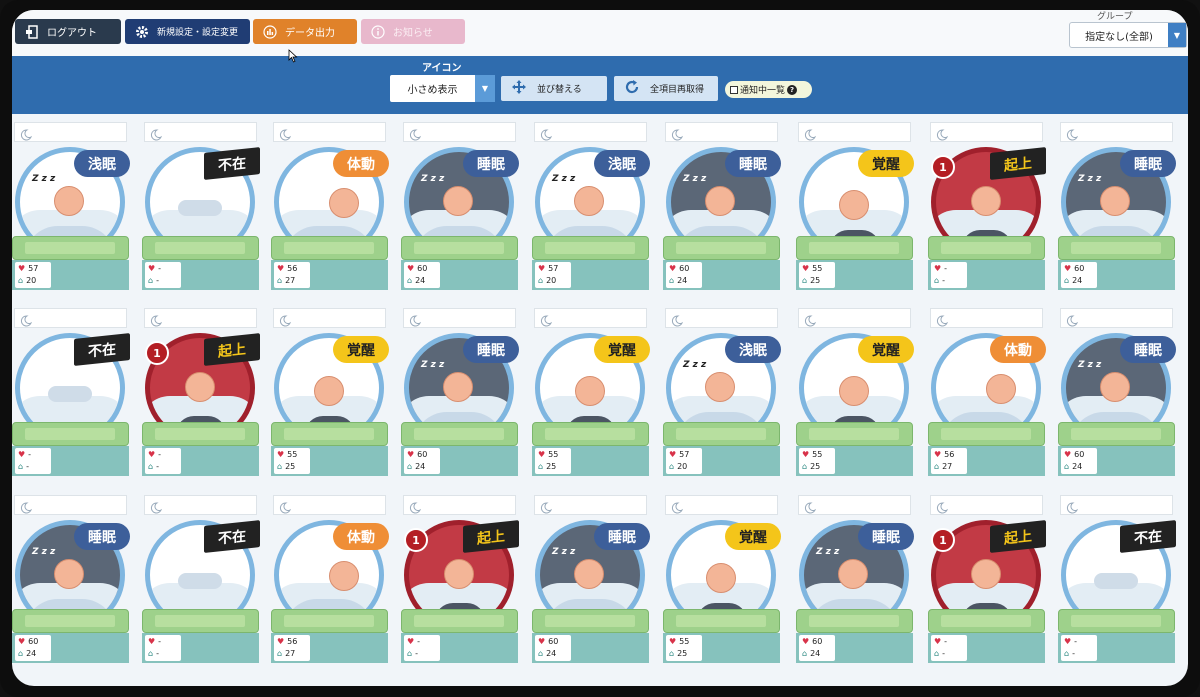 This screenshot has height=697, width=1200. Describe the element at coordinates (413, 31) in the screenshot. I see `notice-button: お知らせ` at that location.